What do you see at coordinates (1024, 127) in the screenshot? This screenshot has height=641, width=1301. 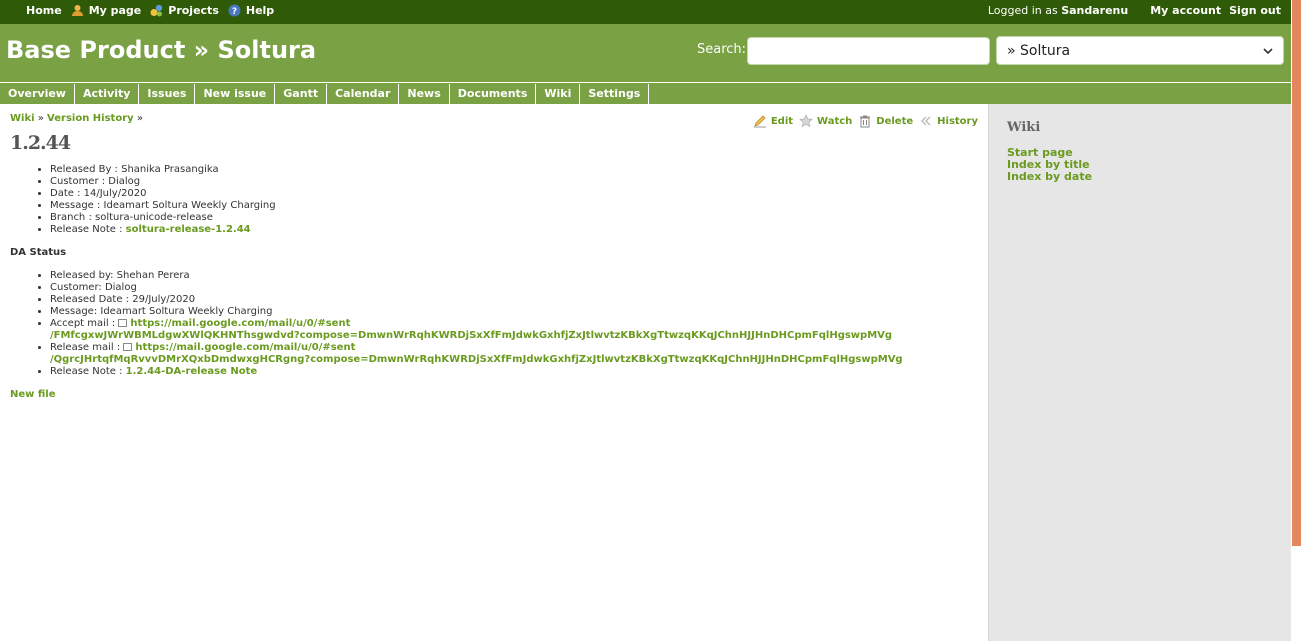 I see `sidebar-title: Wiki` at bounding box center [1024, 127].